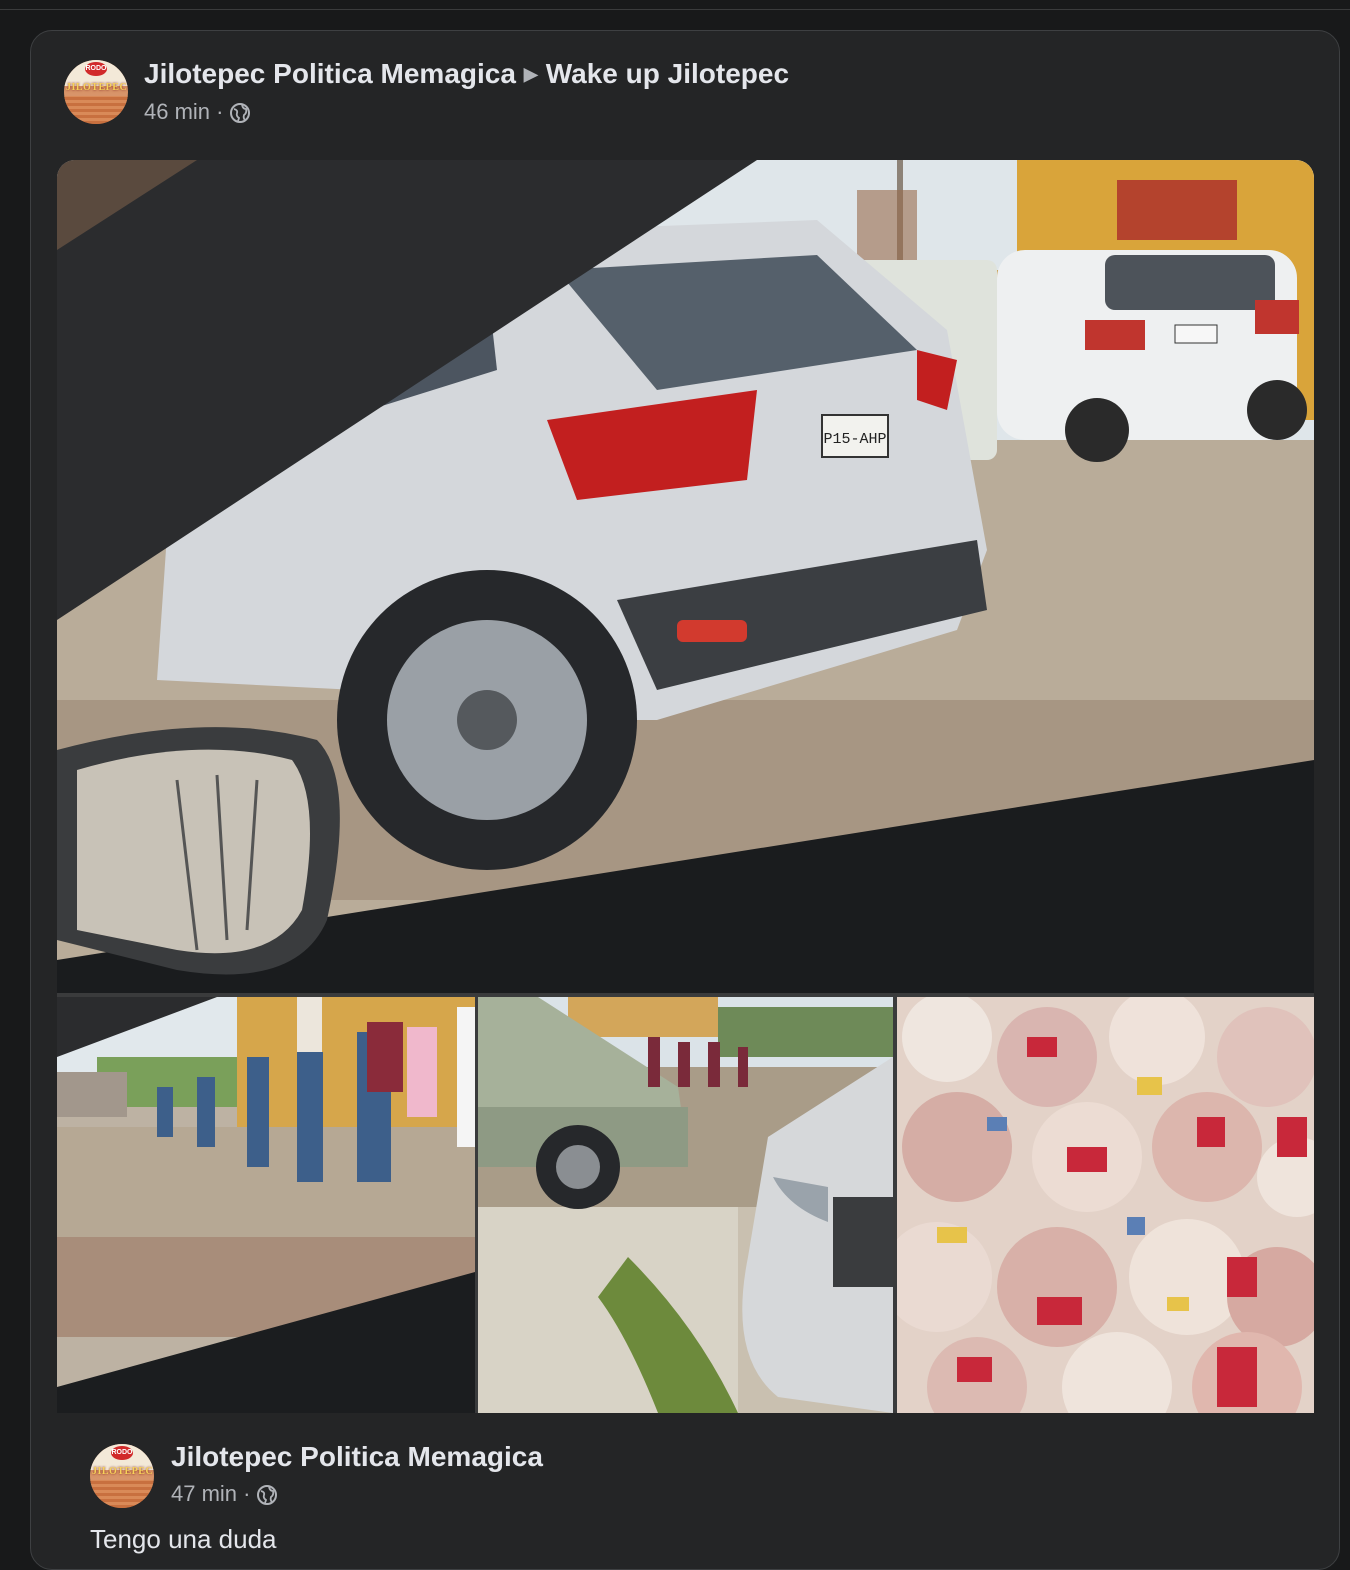  Describe the element at coordinates (675, 5) in the screenshot. I see `top-divider` at that location.